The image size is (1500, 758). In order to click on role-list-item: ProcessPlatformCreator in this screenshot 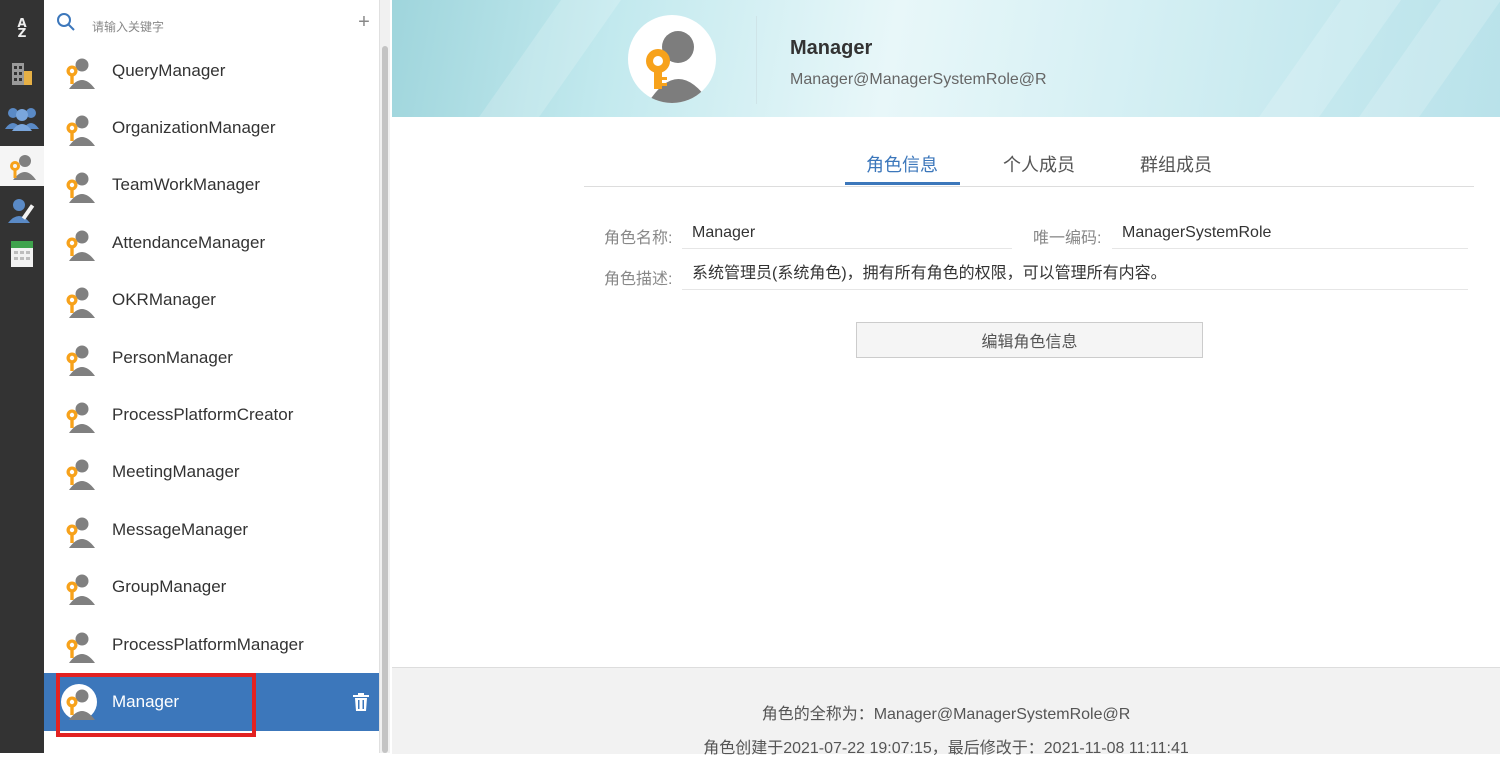, I will do `click(211, 414)`.